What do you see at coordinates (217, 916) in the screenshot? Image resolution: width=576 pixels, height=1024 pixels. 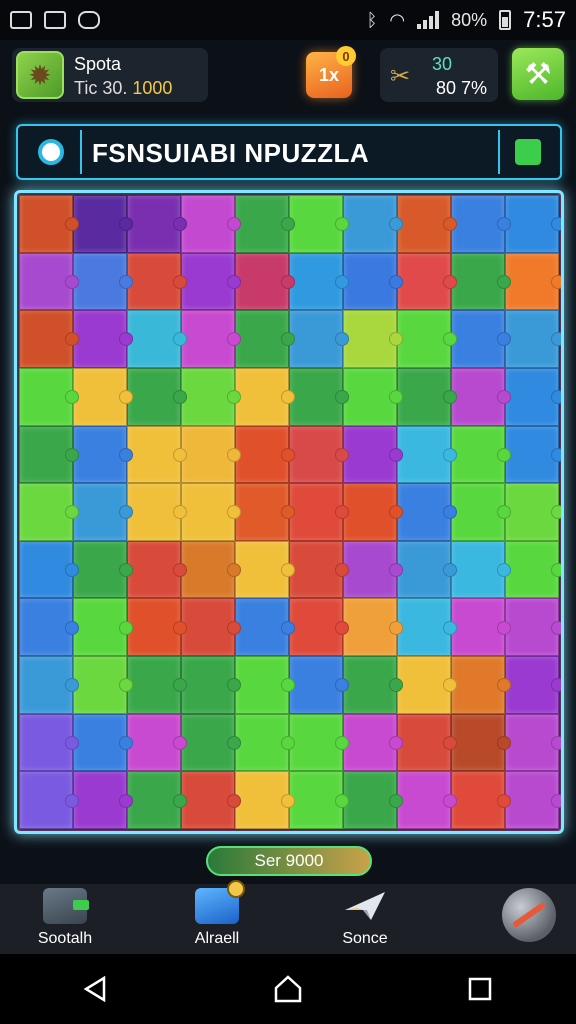 I see `nav-item-cube: Alraell` at bounding box center [217, 916].